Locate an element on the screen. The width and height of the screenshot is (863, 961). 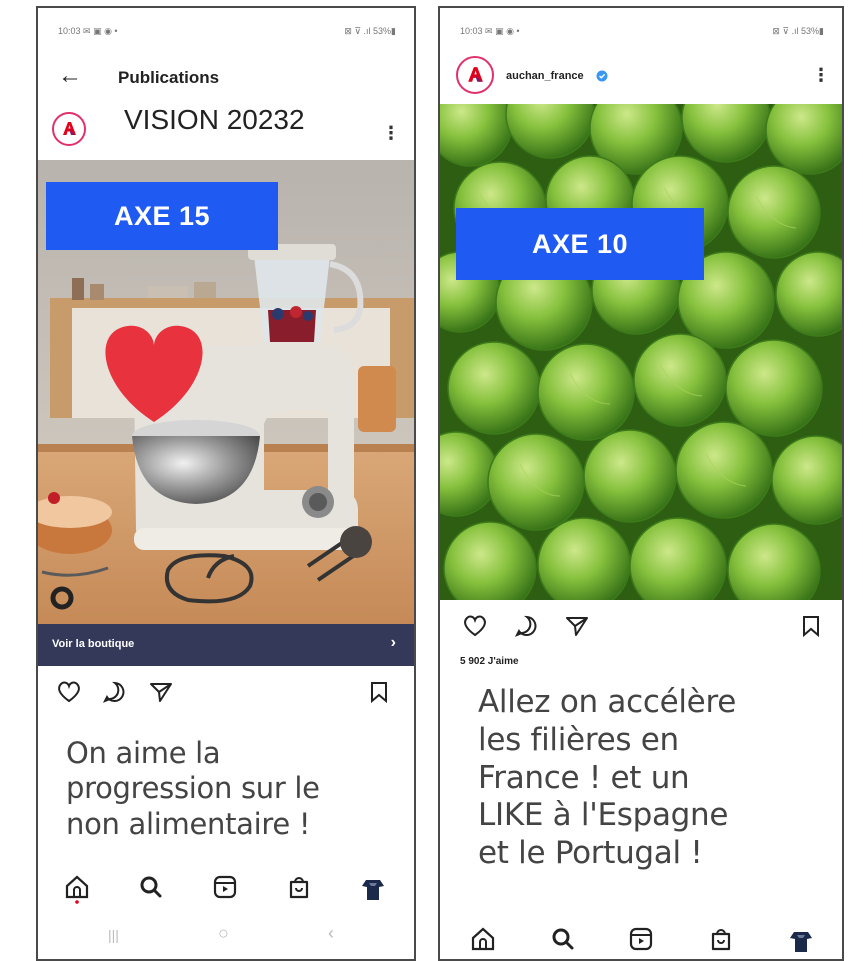
back-icon: ‹ is located at coordinates (331, 933).